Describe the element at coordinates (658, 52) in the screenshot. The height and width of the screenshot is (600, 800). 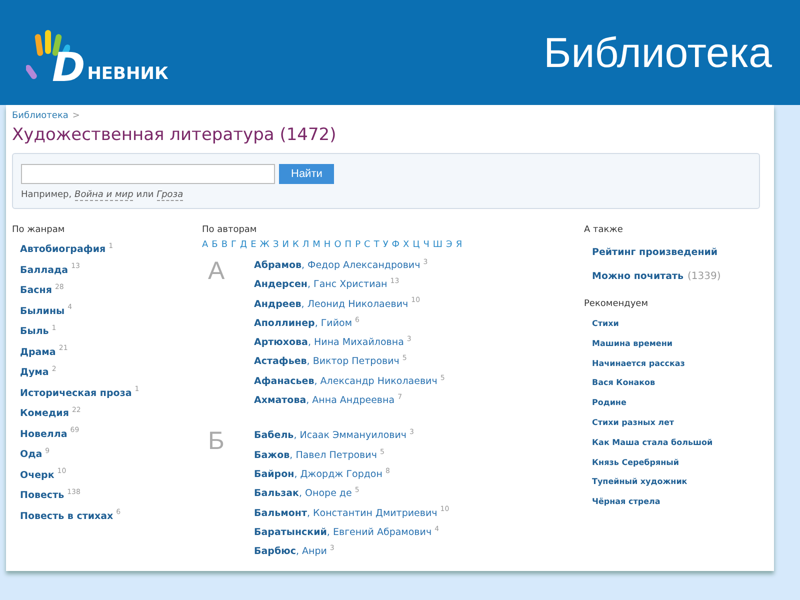
I see `slide-title: Библиотека` at that location.